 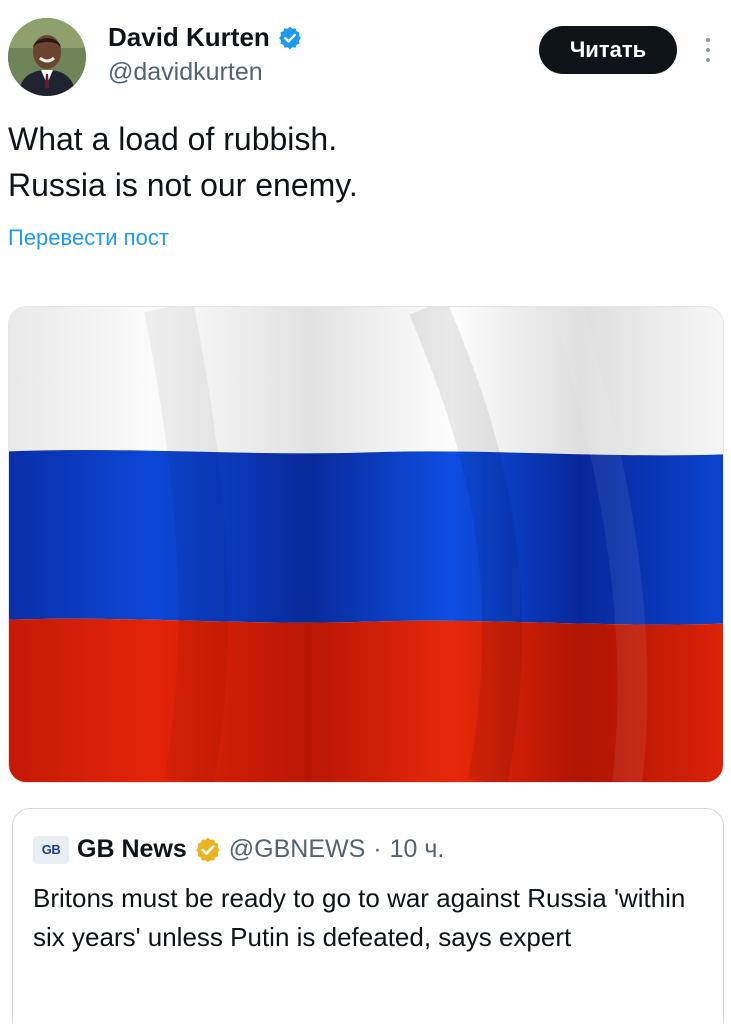 I want to click on avatar-image, so click(x=47, y=57).